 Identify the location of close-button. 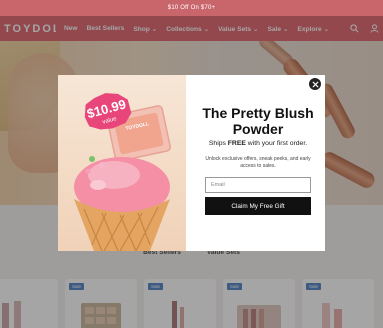
(315, 84).